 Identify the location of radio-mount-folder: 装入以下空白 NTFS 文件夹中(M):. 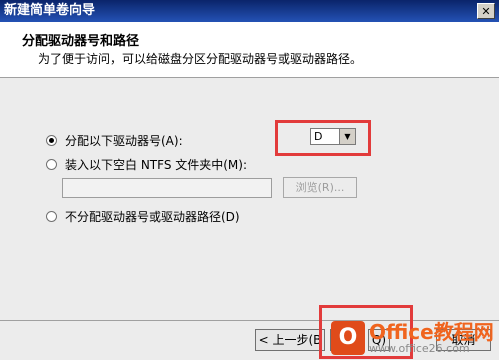
(146, 164).